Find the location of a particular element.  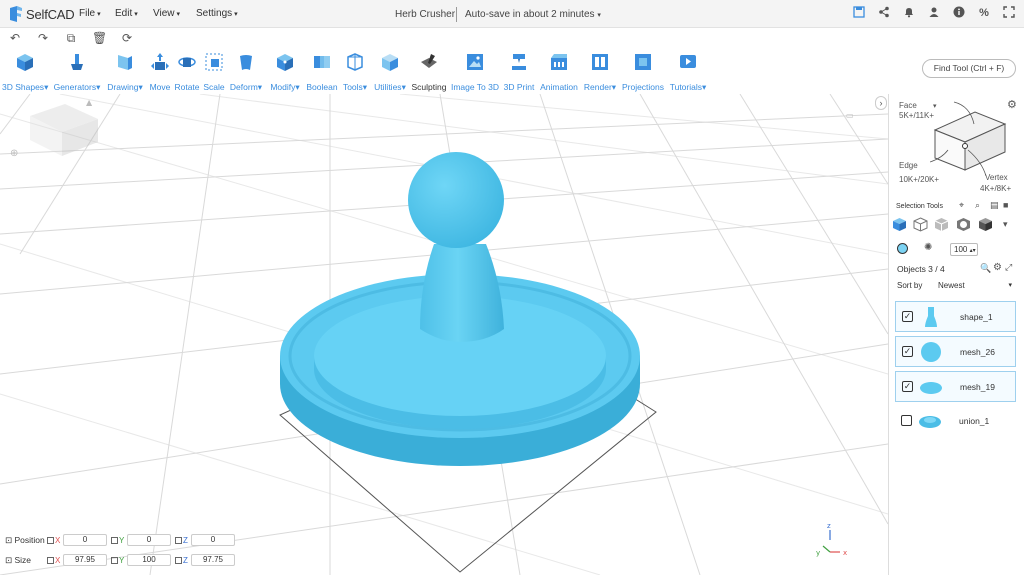

tool-tutorials: Tutorials▾ is located at coordinates (688, 72).